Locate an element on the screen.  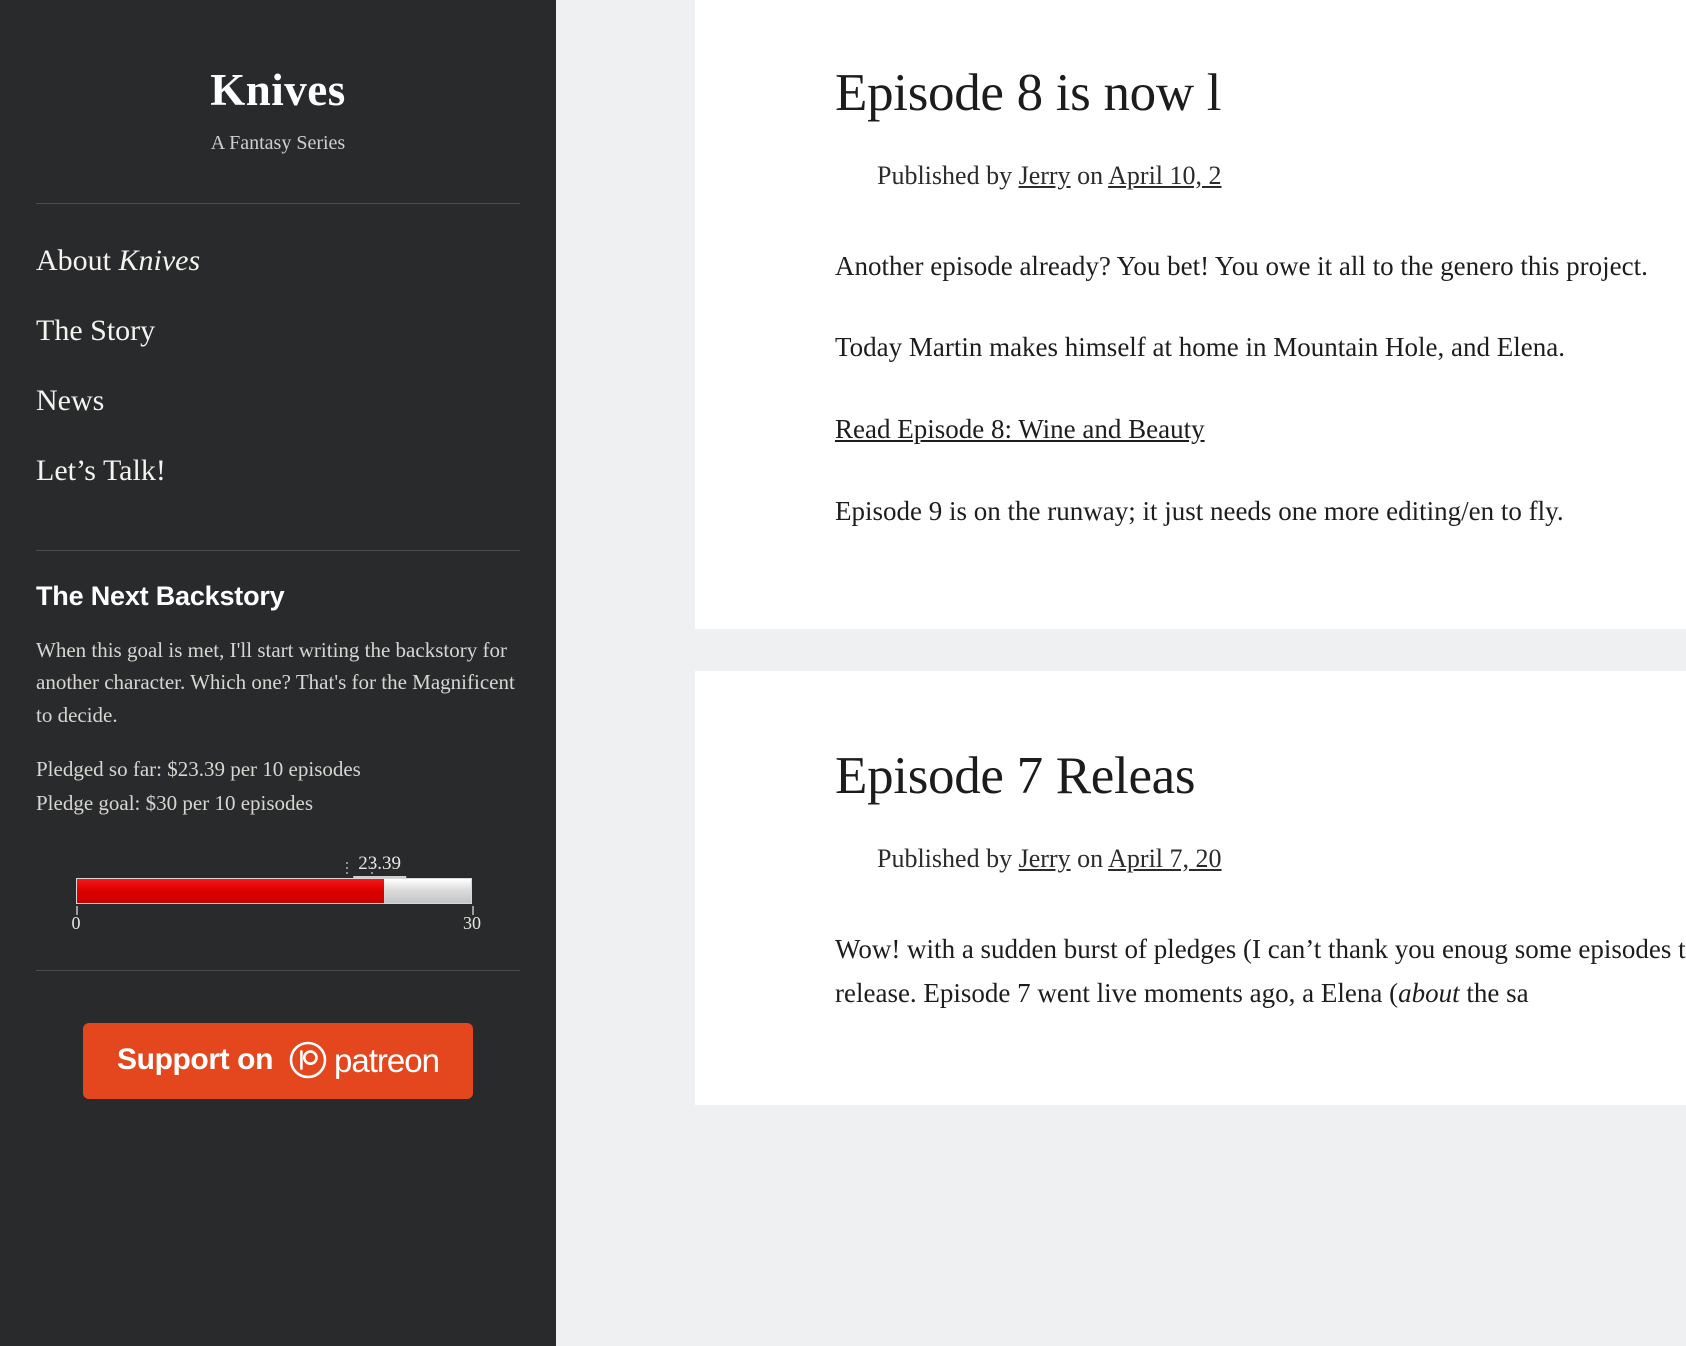
meter-axis-label-min: 0 is located at coordinates (76, 923).